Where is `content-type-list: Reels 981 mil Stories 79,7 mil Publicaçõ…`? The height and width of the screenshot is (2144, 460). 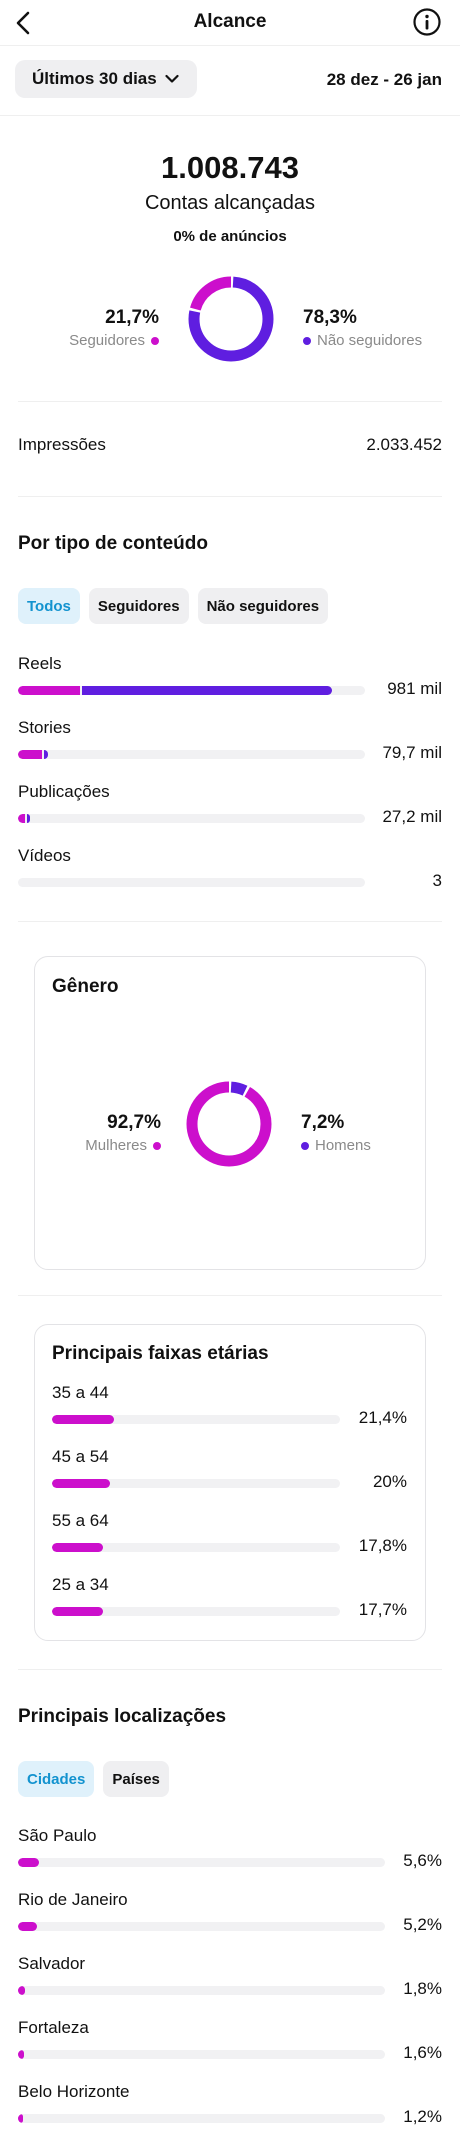
content-type-list: Reels 981 mil Stories 79,7 mil Publicaçõ… is located at coordinates (230, 780).